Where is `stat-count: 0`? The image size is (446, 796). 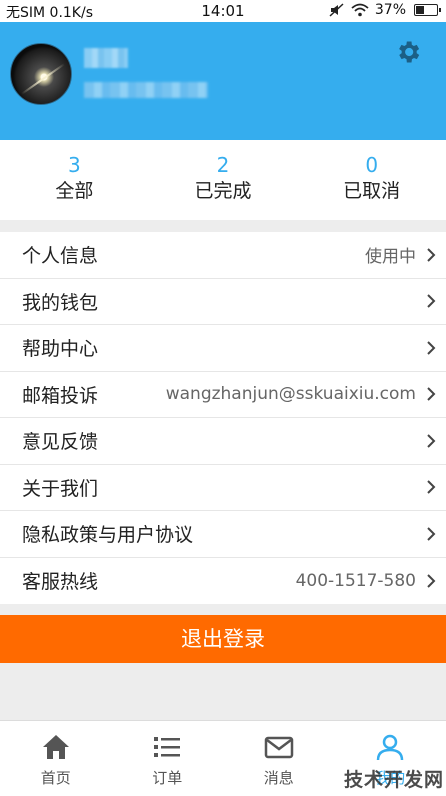
stat-count: 0 is located at coordinates (372, 165).